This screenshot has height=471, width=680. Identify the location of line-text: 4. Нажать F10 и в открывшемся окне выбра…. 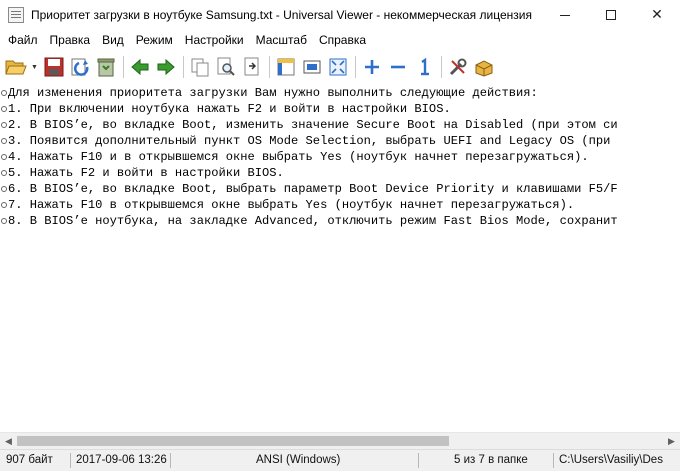
(298, 157).